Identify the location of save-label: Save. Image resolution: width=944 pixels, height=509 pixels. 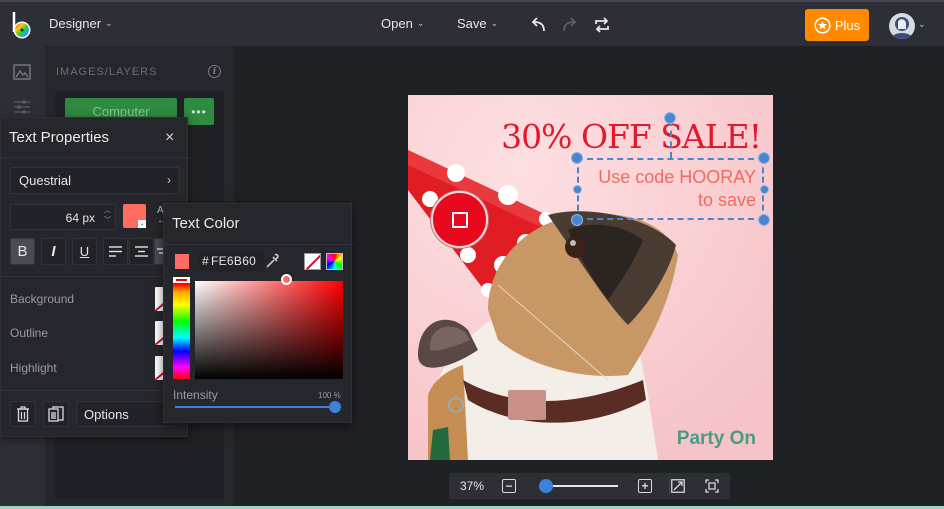
(472, 23).